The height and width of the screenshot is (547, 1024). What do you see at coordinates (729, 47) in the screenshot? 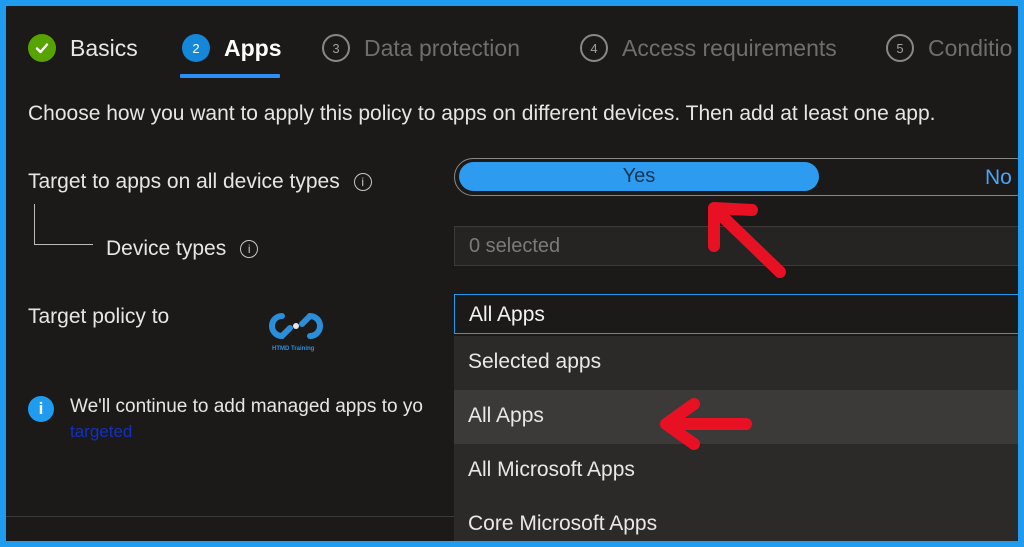
I see `step-label: Access requirements` at bounding box center [729, 47].